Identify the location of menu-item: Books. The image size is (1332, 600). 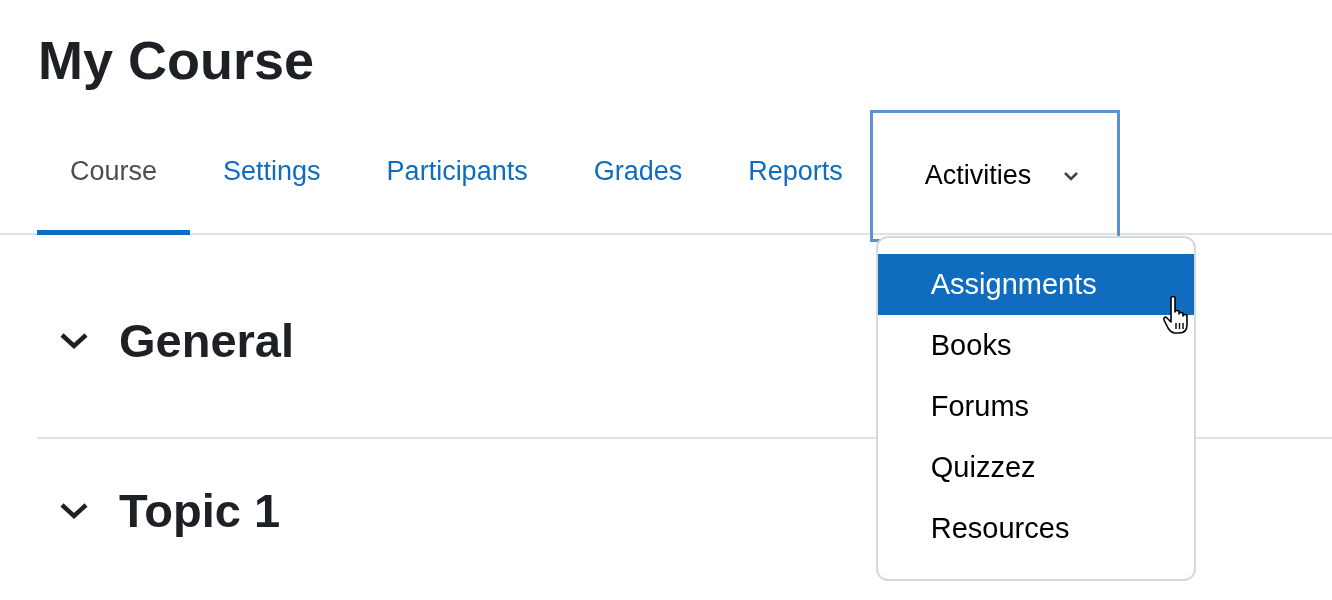
(1035, 345).